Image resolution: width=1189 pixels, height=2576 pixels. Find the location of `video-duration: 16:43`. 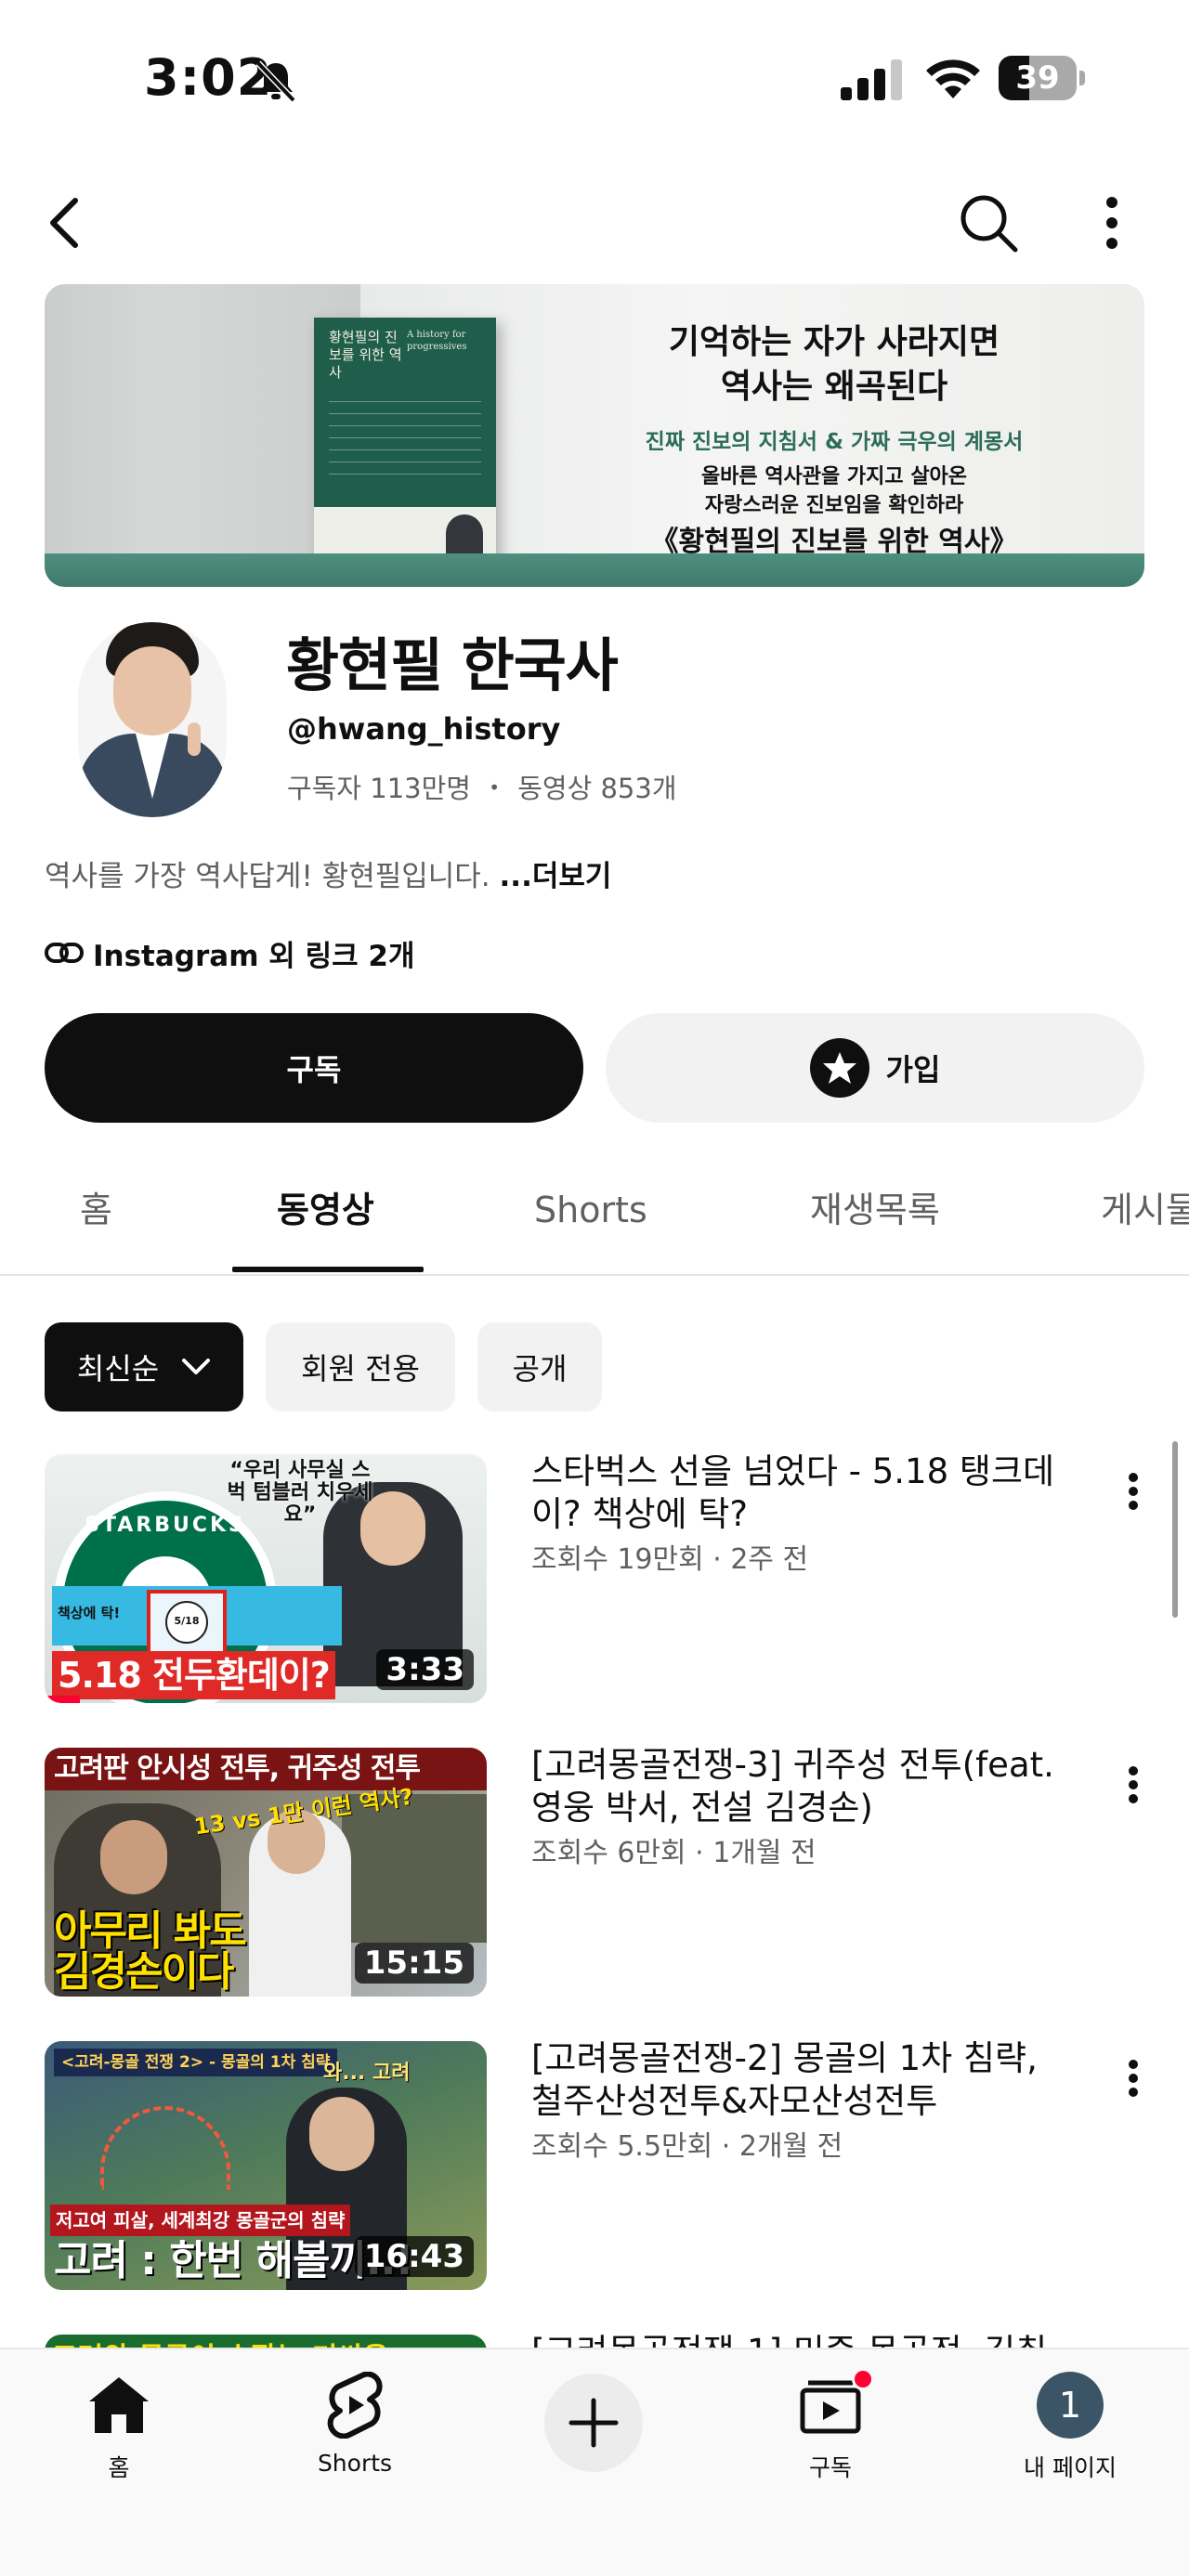

video-duration: 16:43 is located at coordinates (414, 2256).